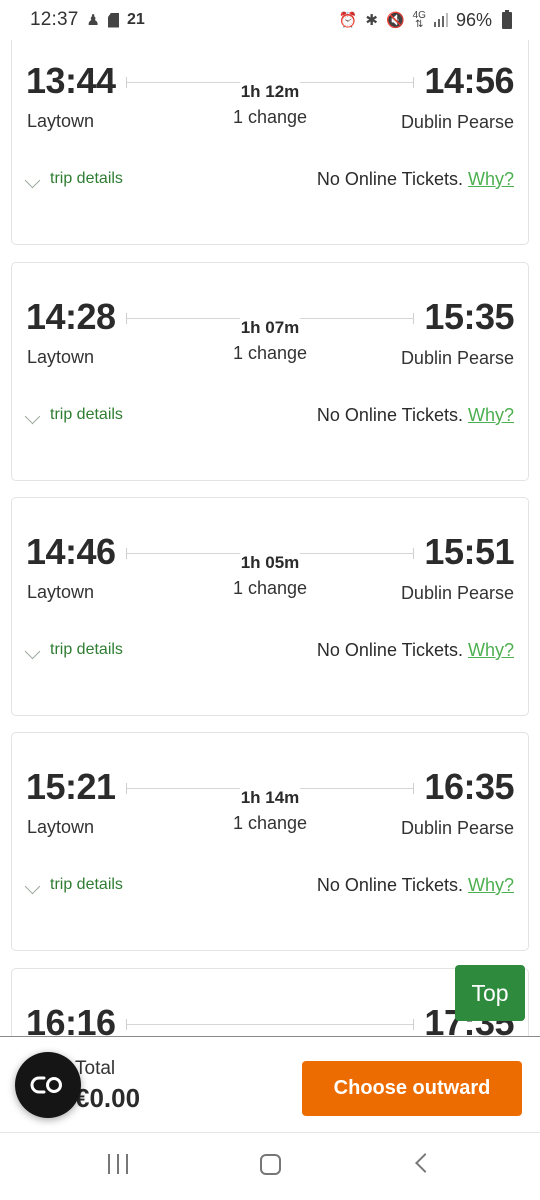  I want to click on link-toggle-icon, so click(46, 1085).